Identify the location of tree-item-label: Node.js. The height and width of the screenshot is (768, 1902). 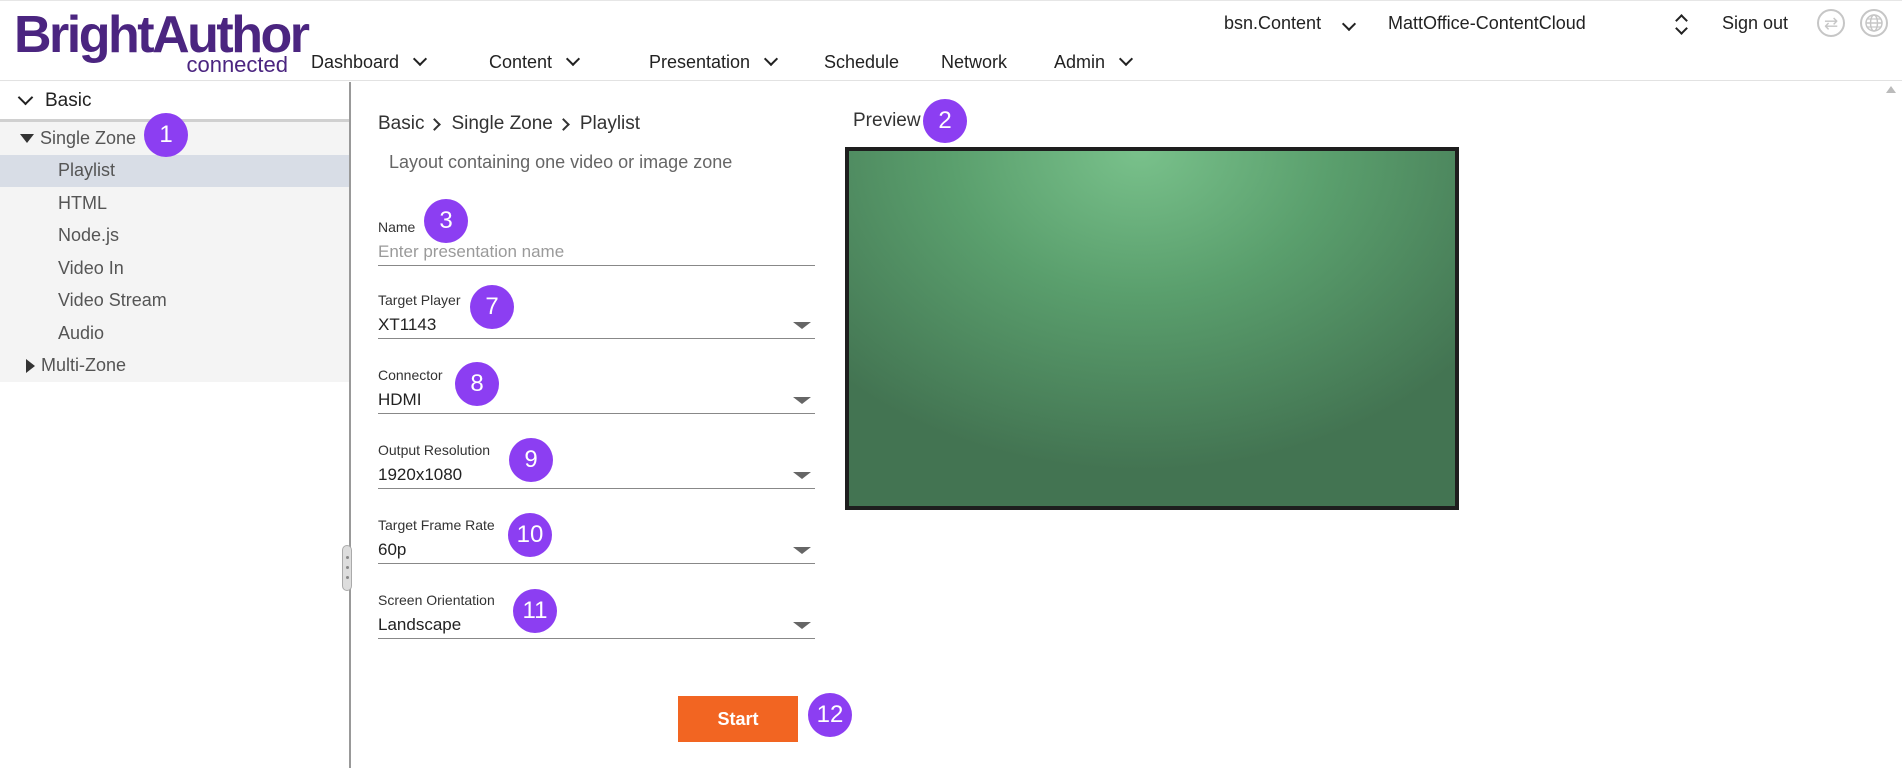
(89, 235).